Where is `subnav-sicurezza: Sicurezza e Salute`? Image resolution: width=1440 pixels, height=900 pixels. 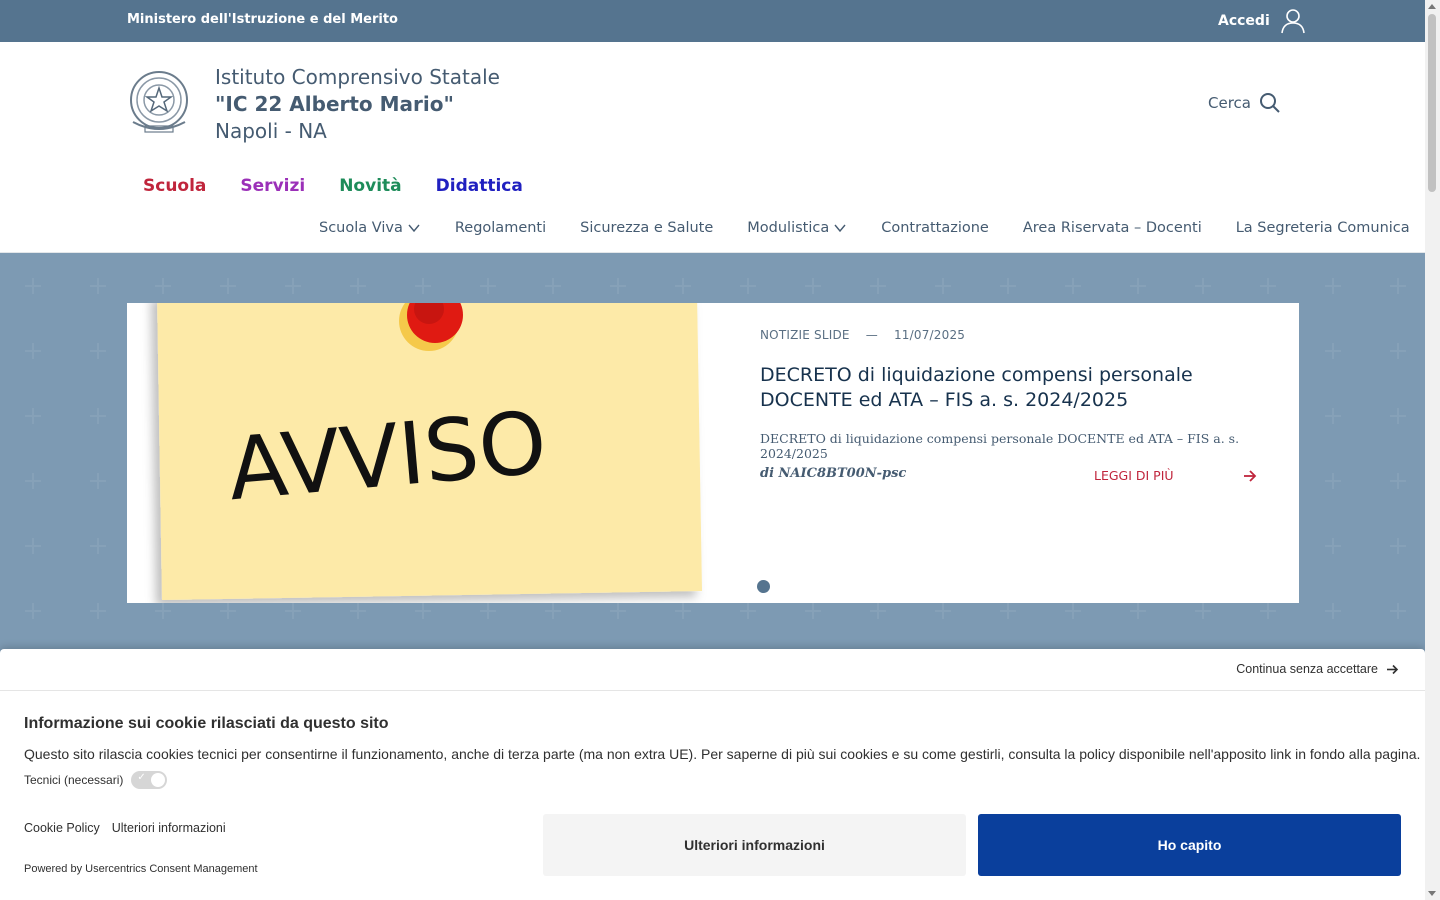 subnav-sicurezza: Sicurezza e Salute is located at coordinates (646, 228).